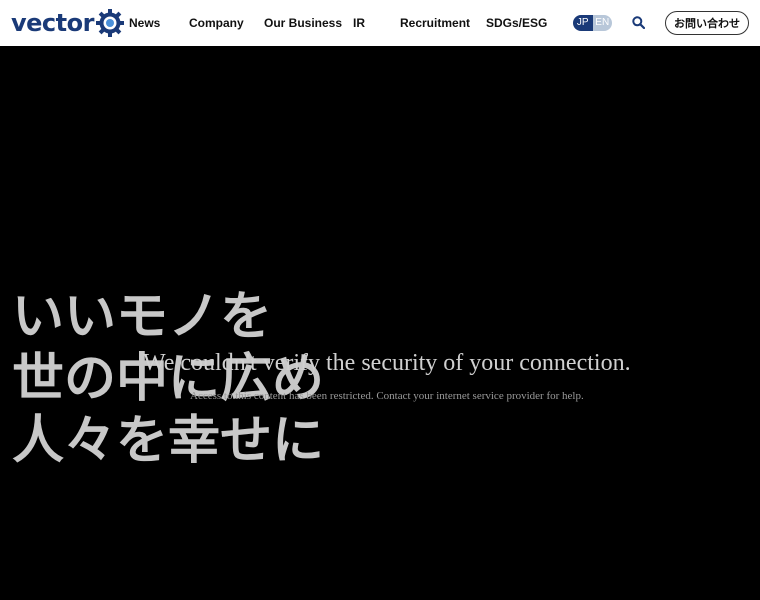 The image size is (760, 600). What do you see at coordinates (168, 379) in the screenshot?
I see `hero-catchphrase: いいモノを 世の中に広め 人々を幸せに` at bounding box center [168, 379].